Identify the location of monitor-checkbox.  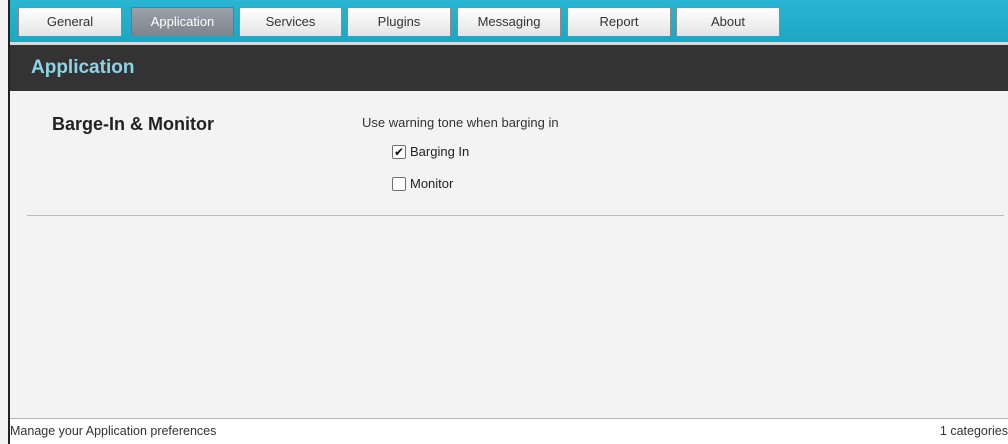
(399, 183).